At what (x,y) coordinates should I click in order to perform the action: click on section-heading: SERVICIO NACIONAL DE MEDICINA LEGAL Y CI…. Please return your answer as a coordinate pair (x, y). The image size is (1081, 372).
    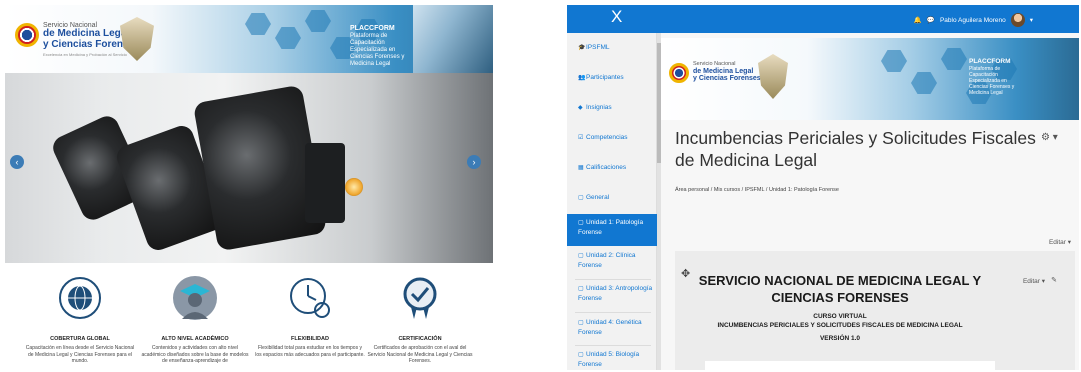
    Looking at the image, I should click on (840, 289).